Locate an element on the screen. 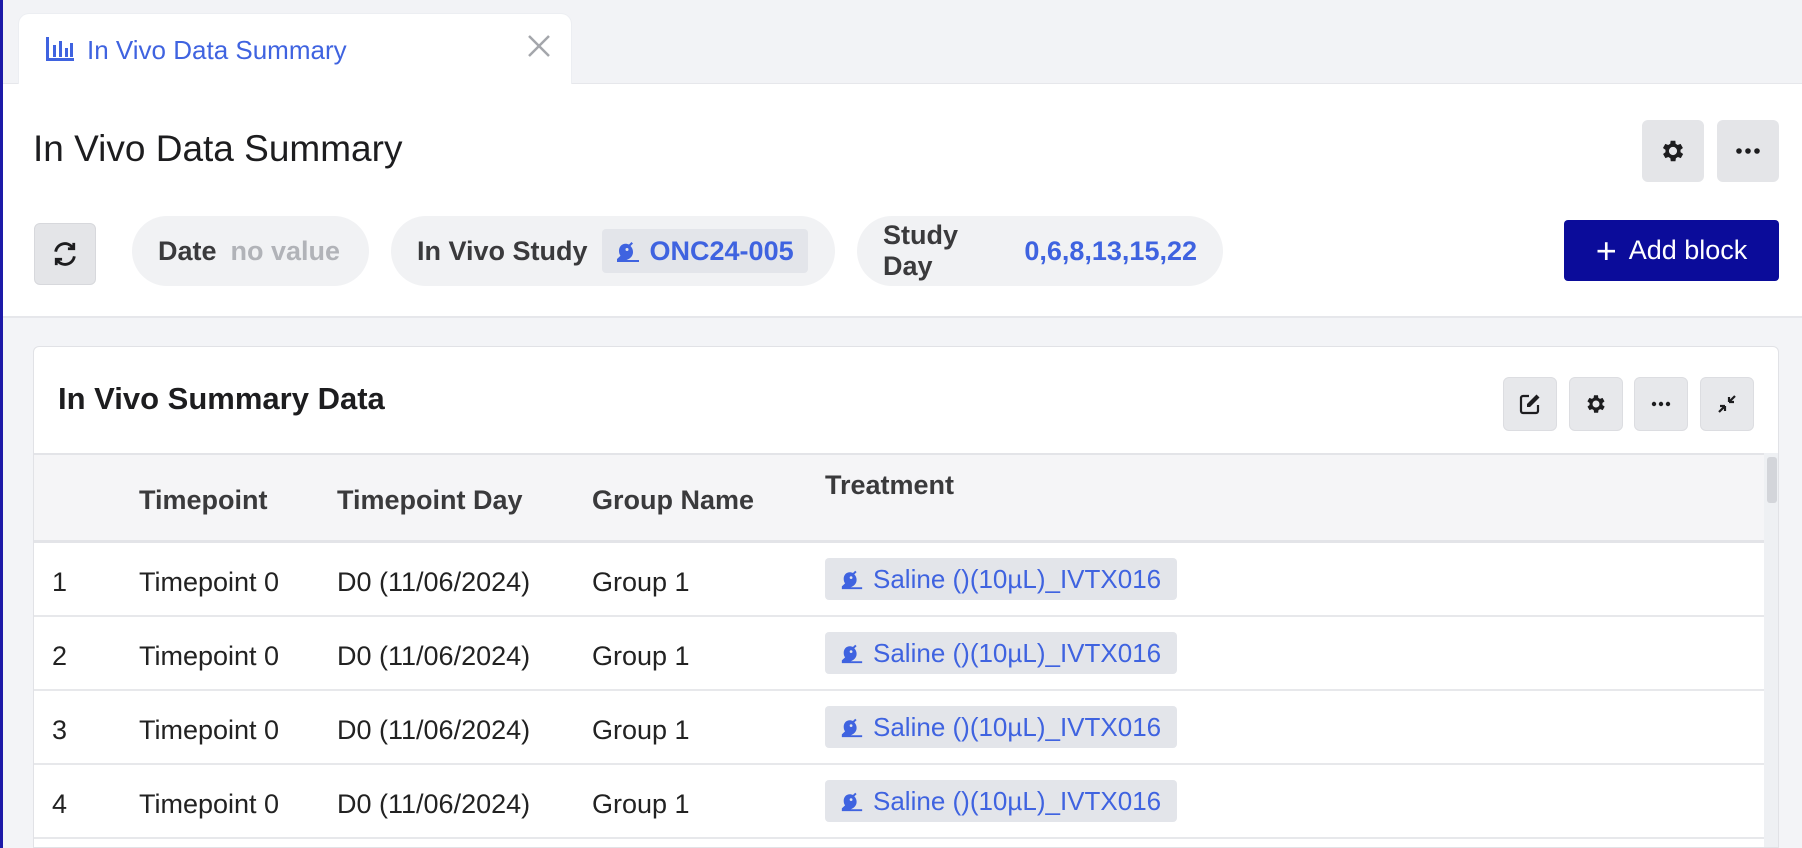 The width and height of the screenshot is (1802, 848). collapse-block-button is located at coordinates (1727, 404).